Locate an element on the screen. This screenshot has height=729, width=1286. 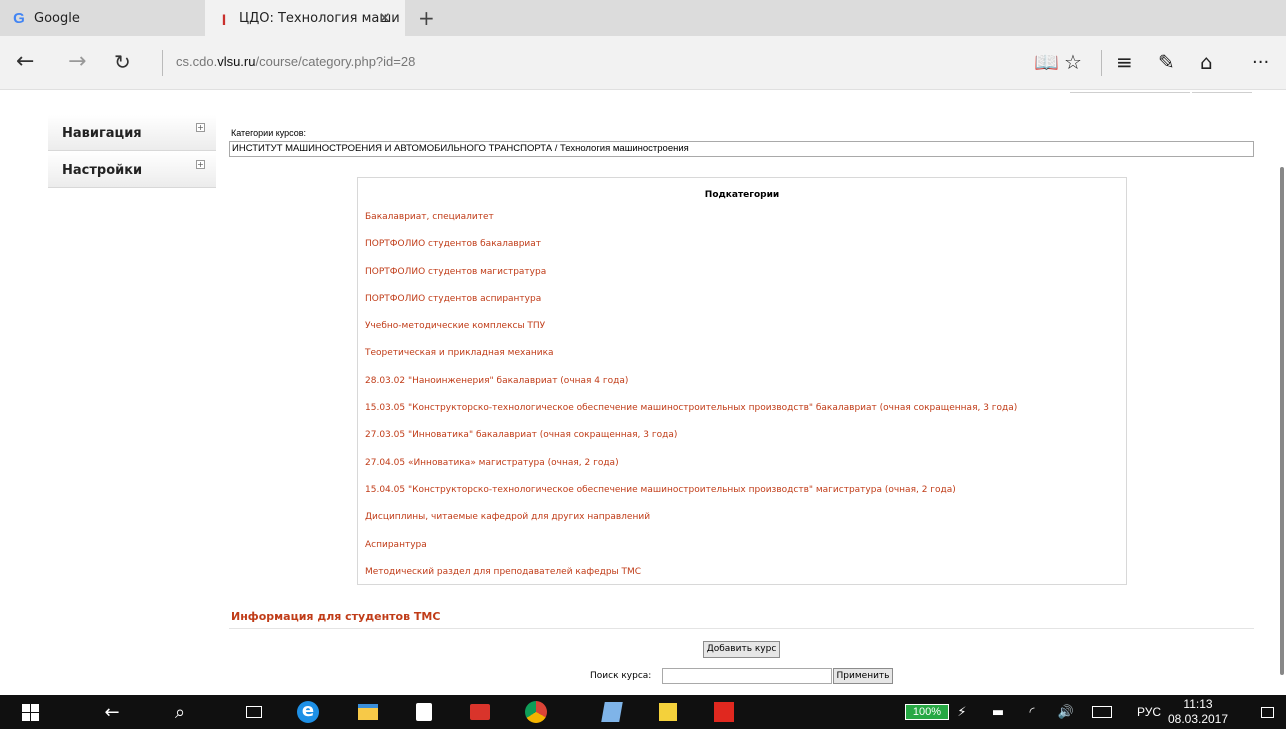
address-field: cs.cdo.vlsu.ru/course/category.php?id=28 is located at coordinates (295, 61).